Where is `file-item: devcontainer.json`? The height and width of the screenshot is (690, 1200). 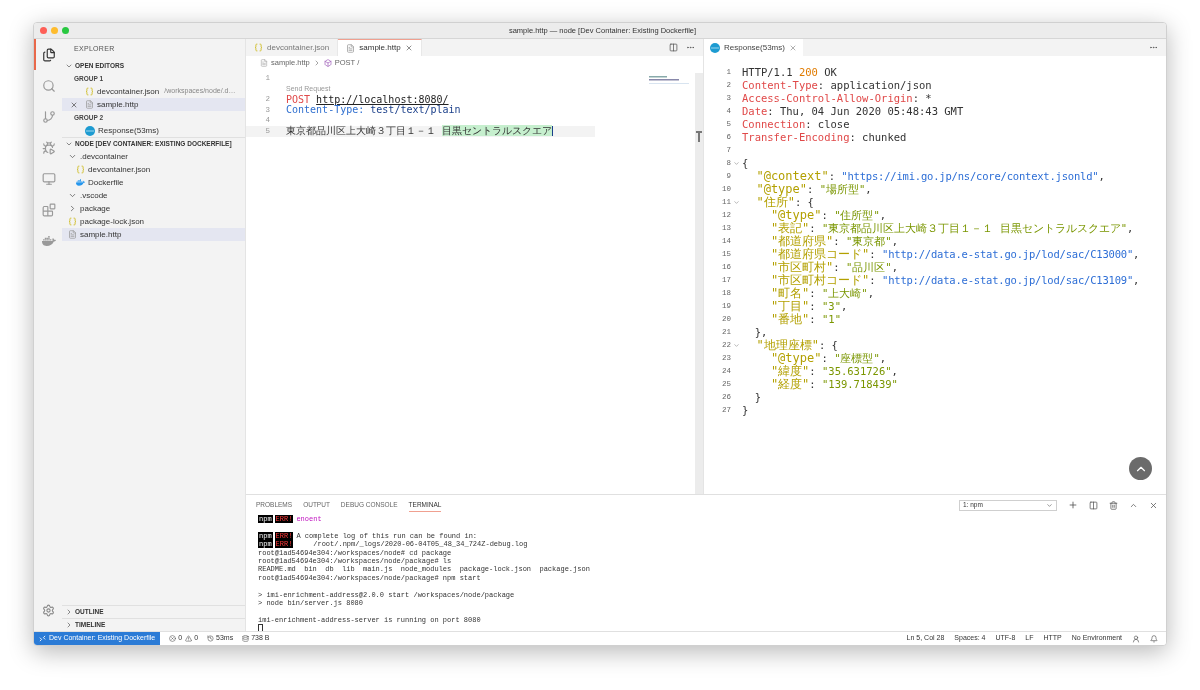 file-item: devcontainer.json is located at coordinates (153, 169).